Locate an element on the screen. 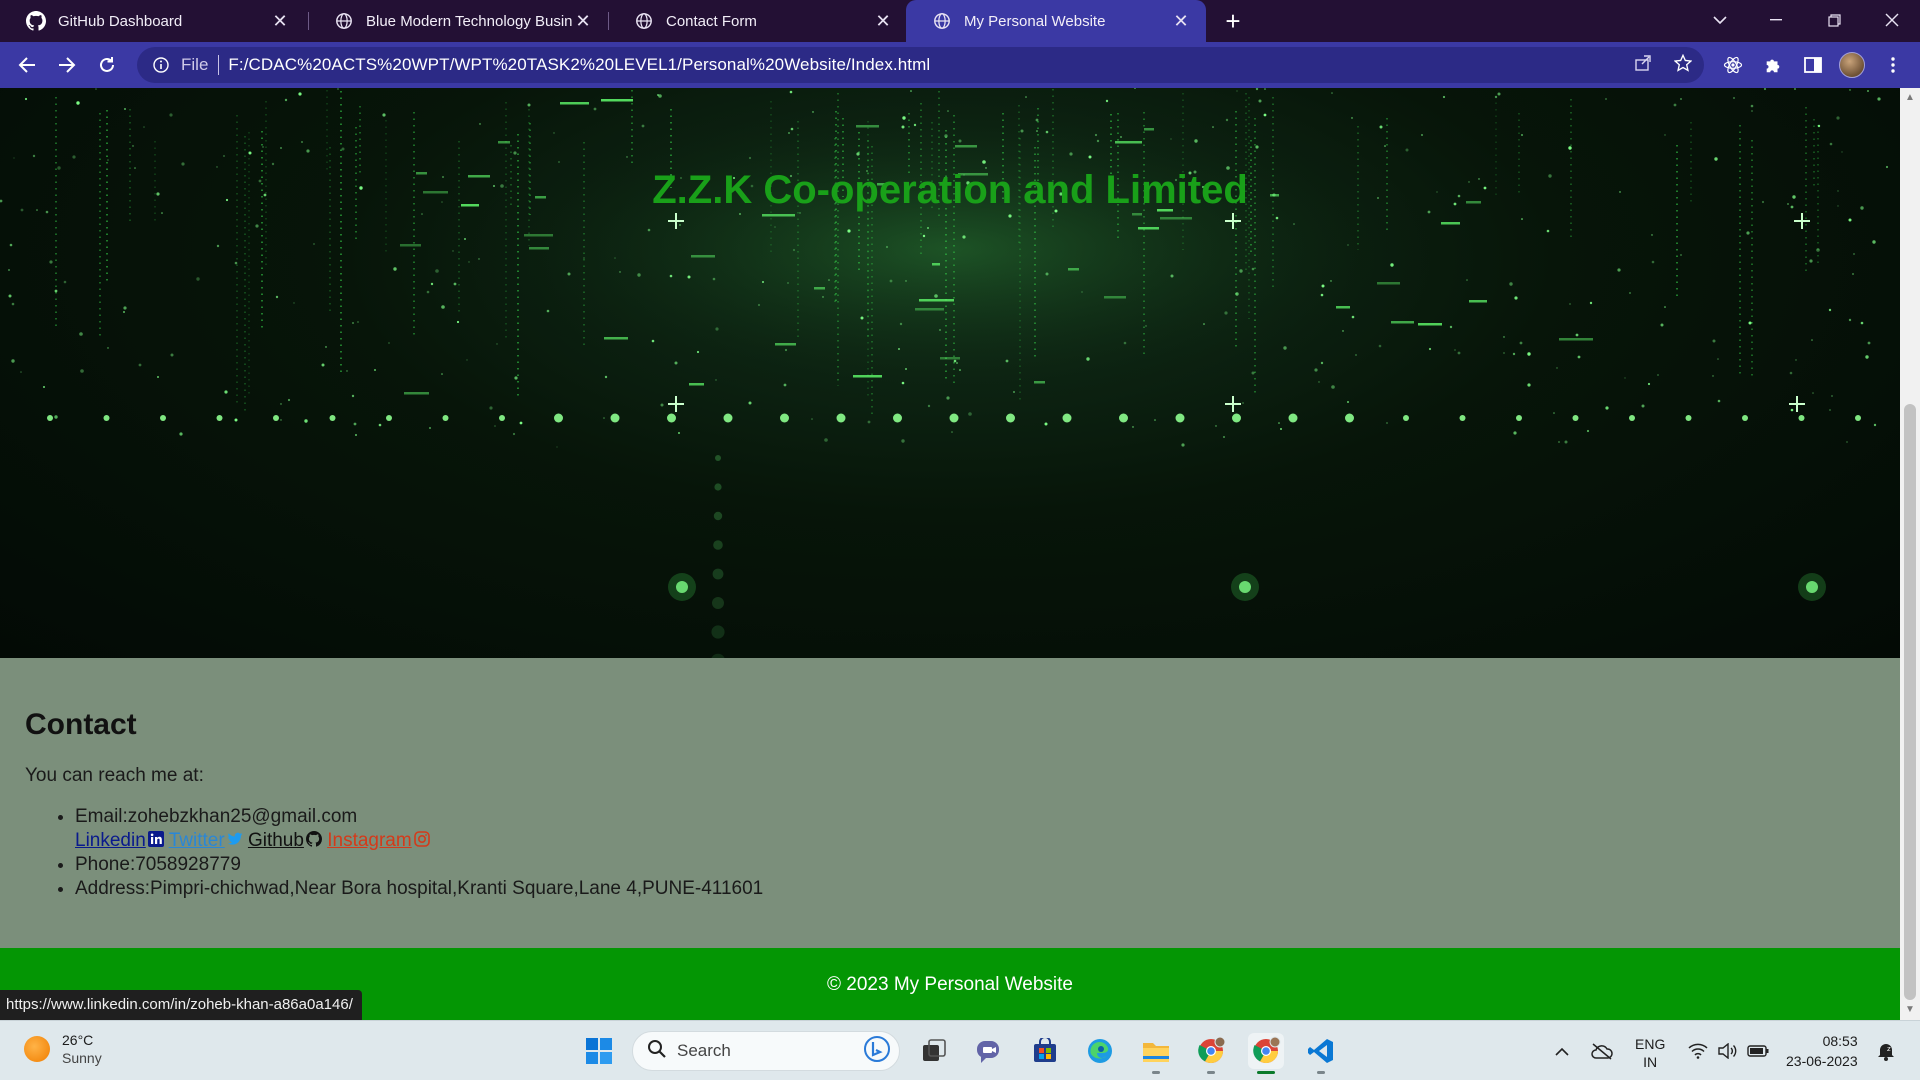 The width and height of the screenshot is (1920, 1080). clock: 08:53 23-06-2023 is located at coordinates (1822, 1051).